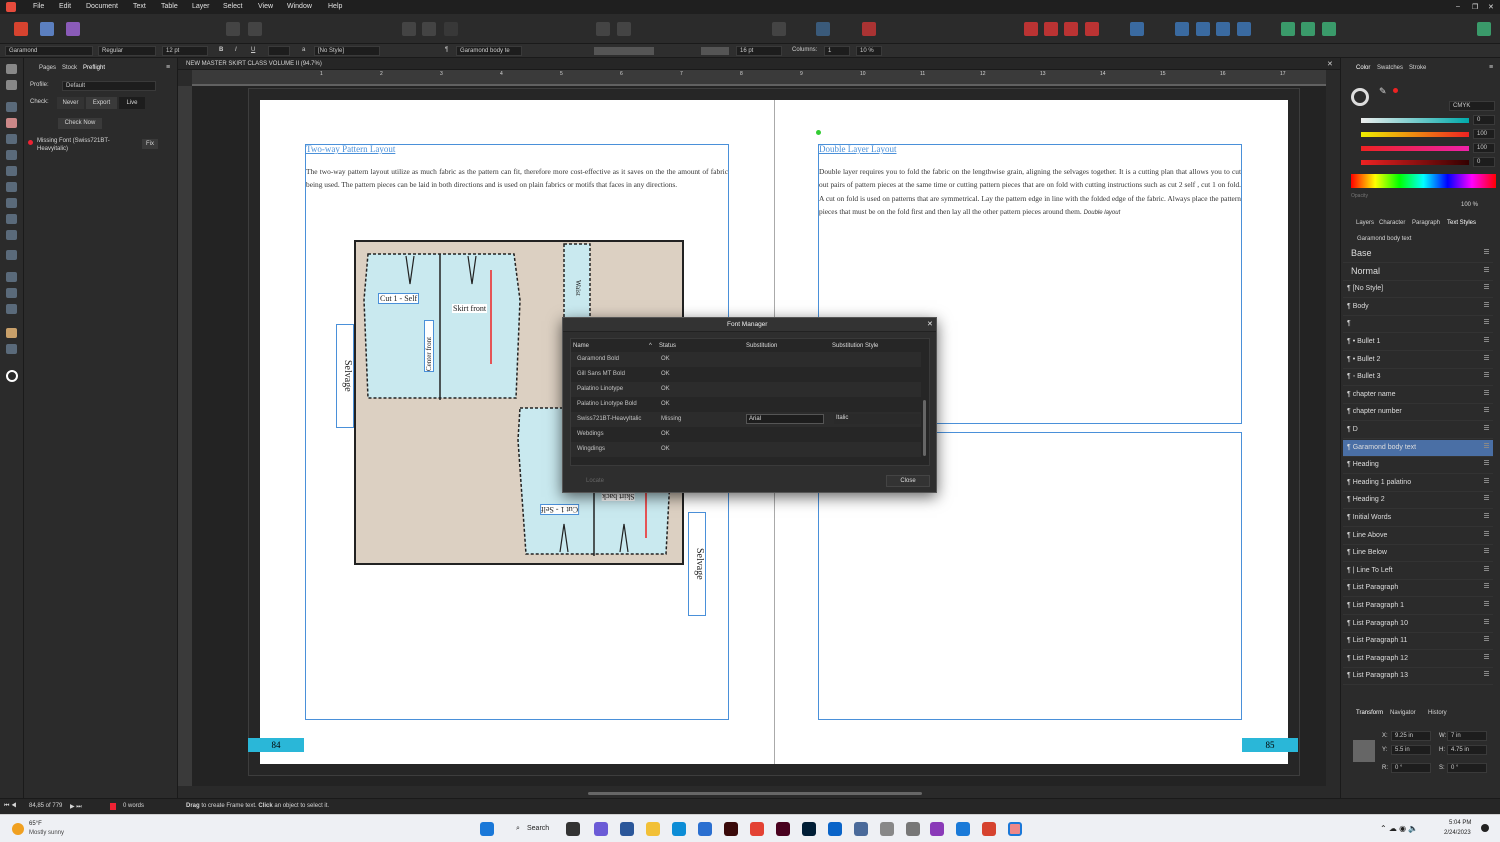  Describe the element at coordinates (887, 829) in the screenshot. I see `snipping-icon` at that location.